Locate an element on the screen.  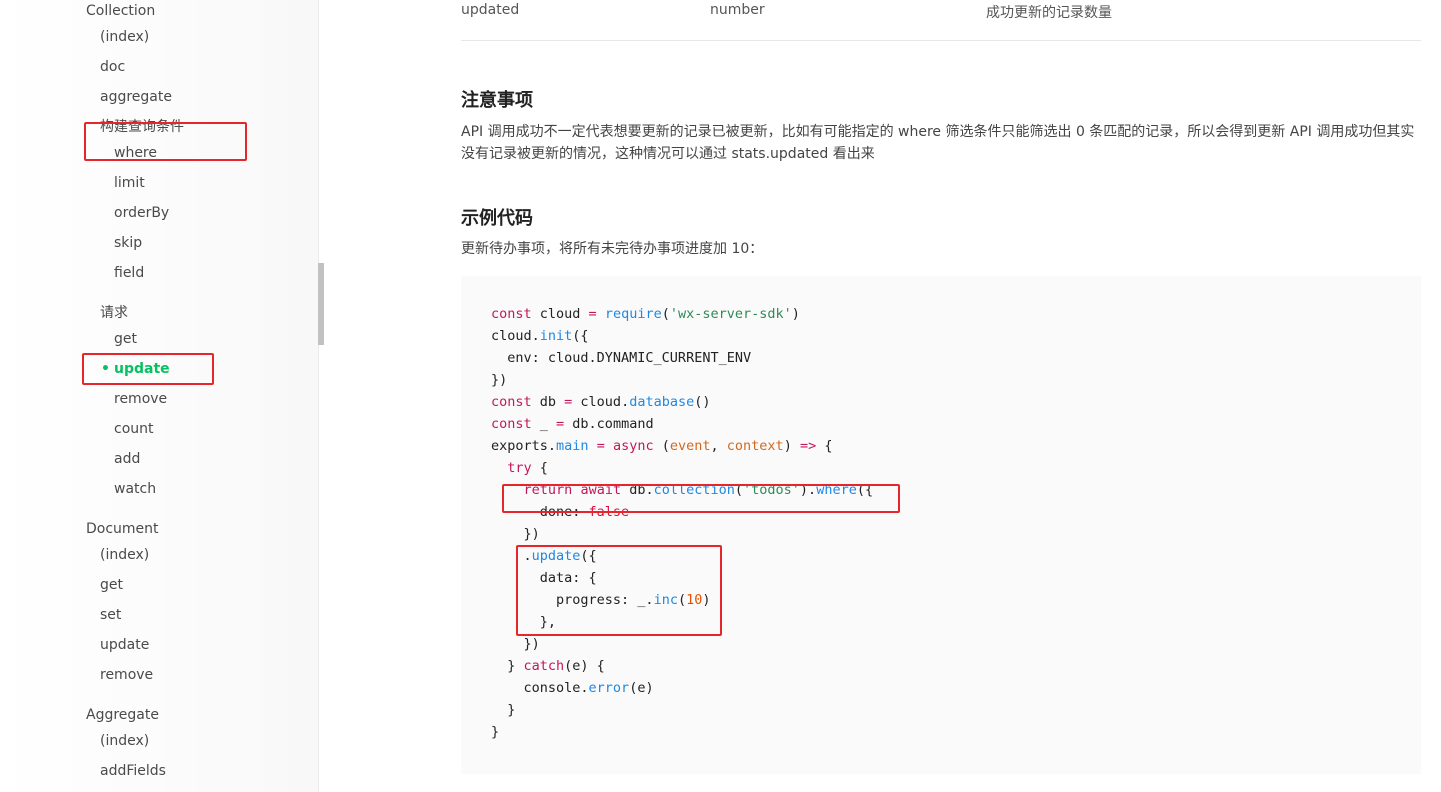
sidebar-scrollbar is located at coordinates (321, 304).